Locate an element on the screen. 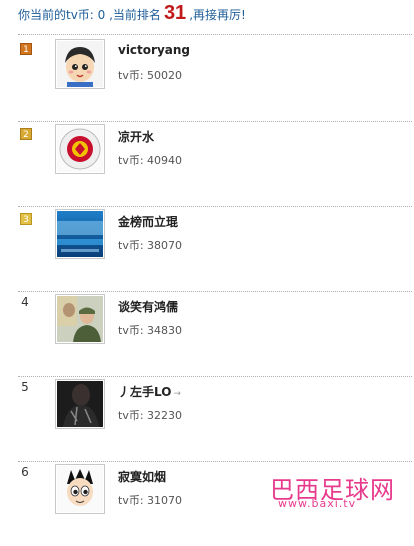  leaderboard-row: 1 victoryang tv币: 50020 is located at coordinates (215, 79).